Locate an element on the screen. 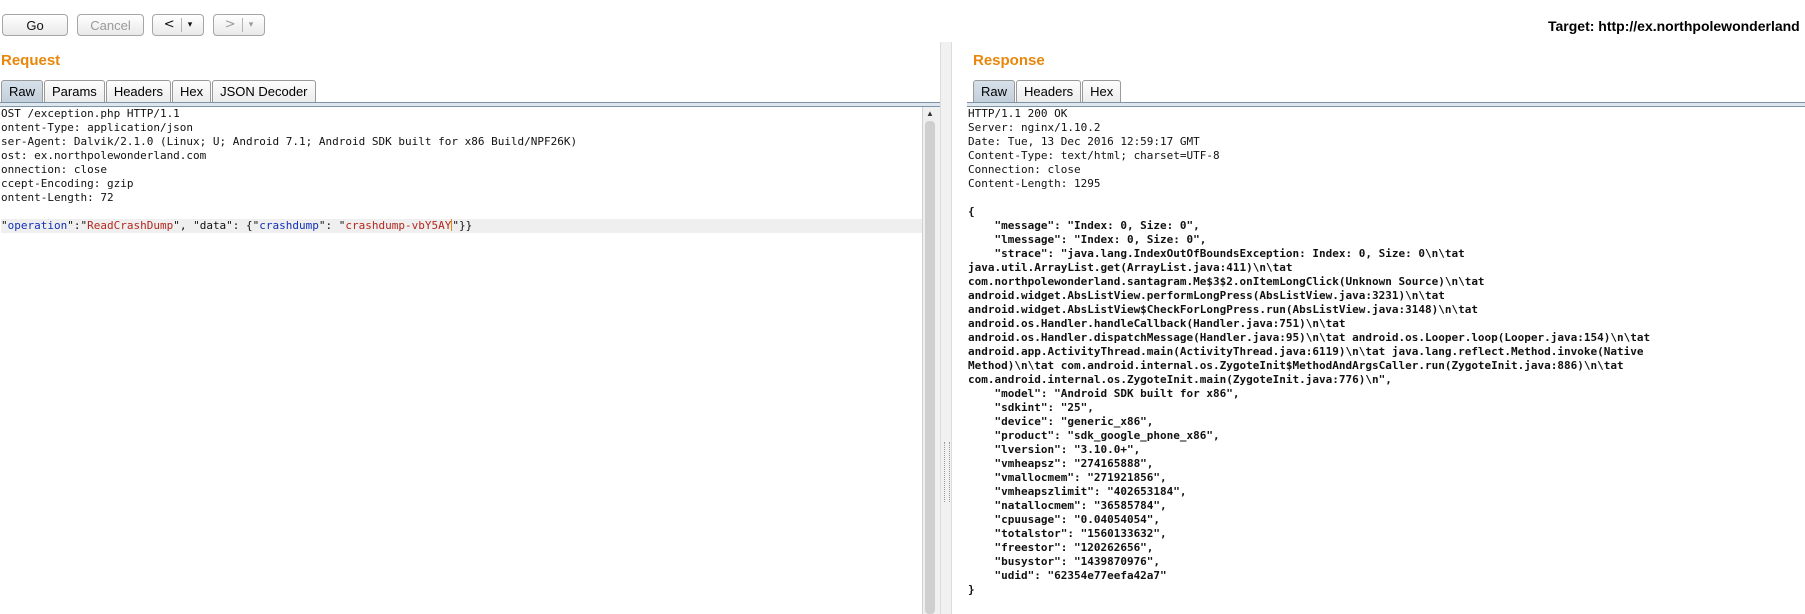 Image resolution: width=1805 pixels, height=614 pixels. response-body-line: } is located at coordinates (971, 589).